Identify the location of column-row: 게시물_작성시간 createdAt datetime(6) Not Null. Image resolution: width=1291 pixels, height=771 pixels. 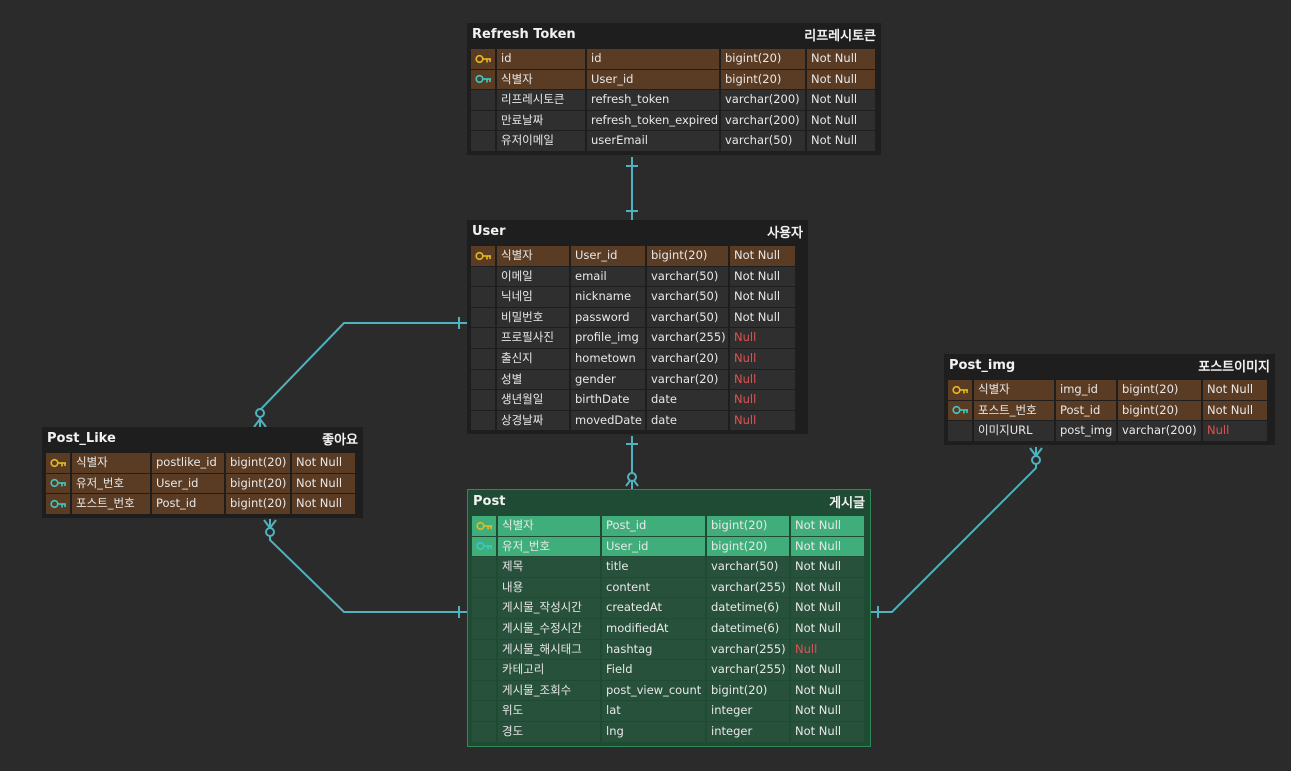
(669, 608).